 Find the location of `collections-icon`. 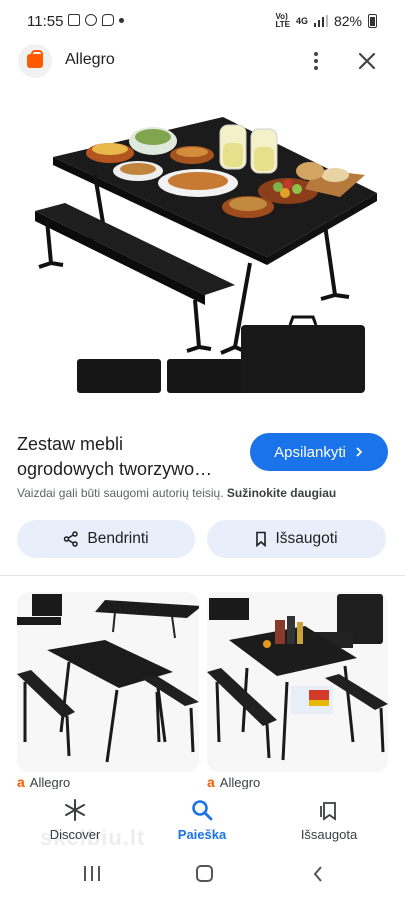

collections-icon is located at coordinates (328, 811).